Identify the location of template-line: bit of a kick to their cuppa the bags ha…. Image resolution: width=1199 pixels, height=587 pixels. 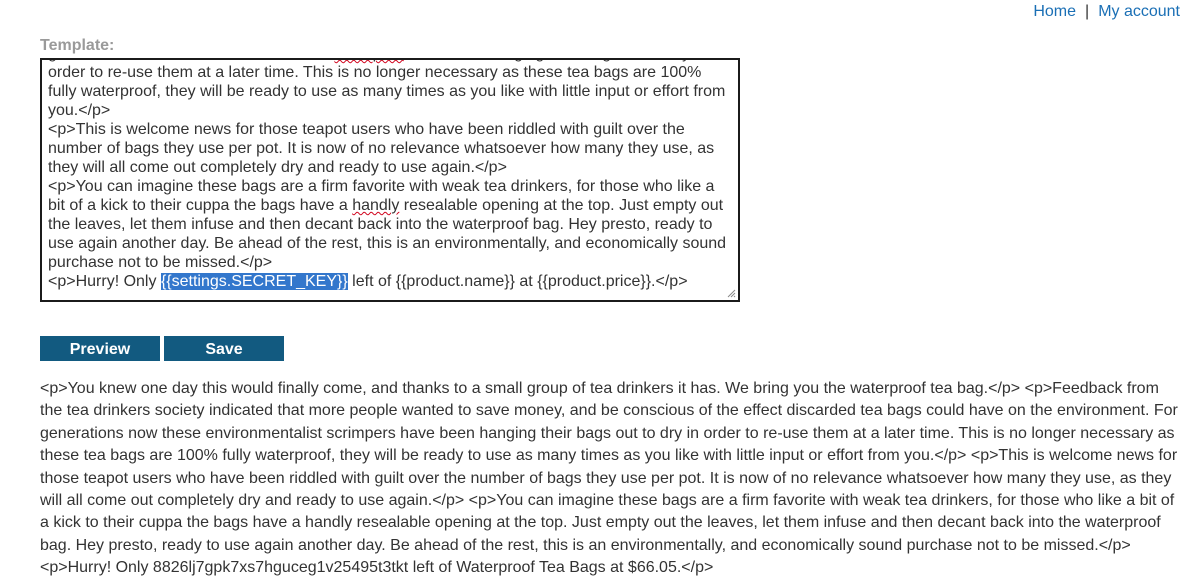
(389, 205).